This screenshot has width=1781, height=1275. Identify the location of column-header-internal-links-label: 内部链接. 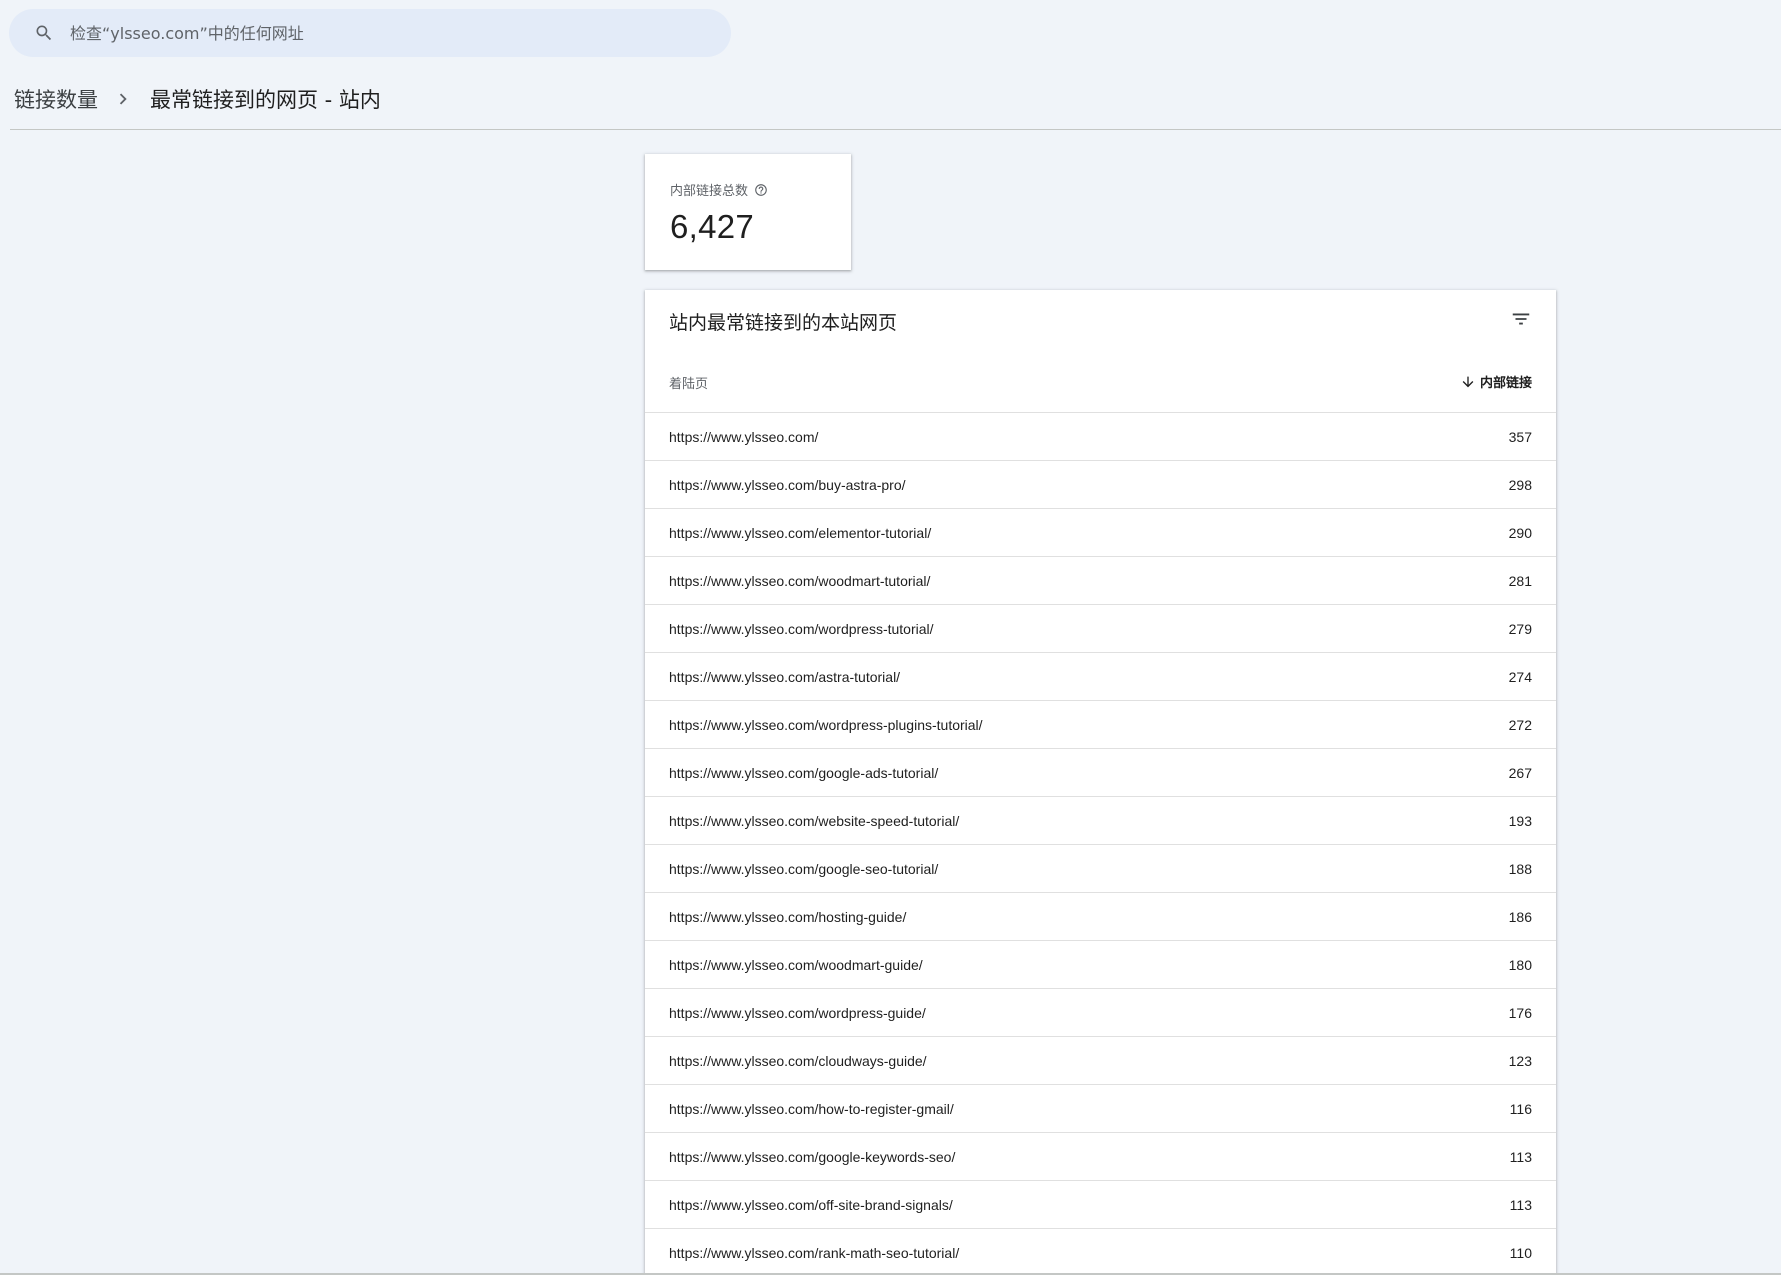
(1505, 383).